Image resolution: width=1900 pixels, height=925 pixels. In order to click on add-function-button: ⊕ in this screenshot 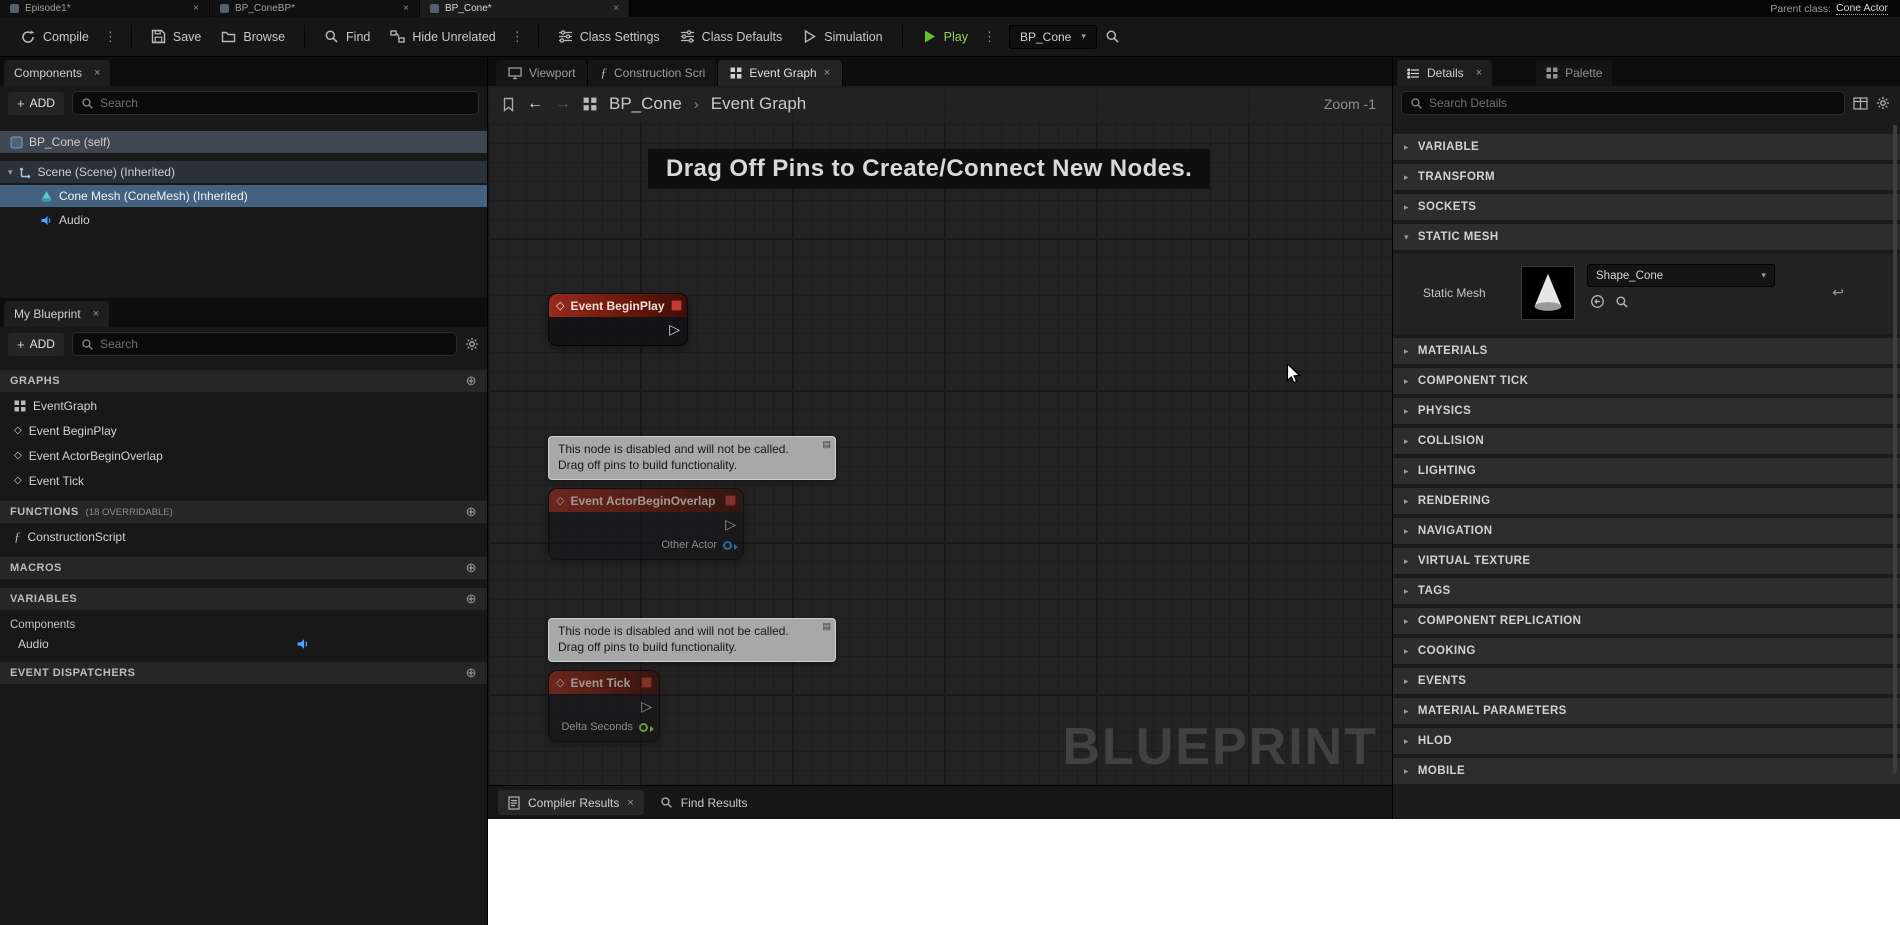, I will do `click(471, 512)`.